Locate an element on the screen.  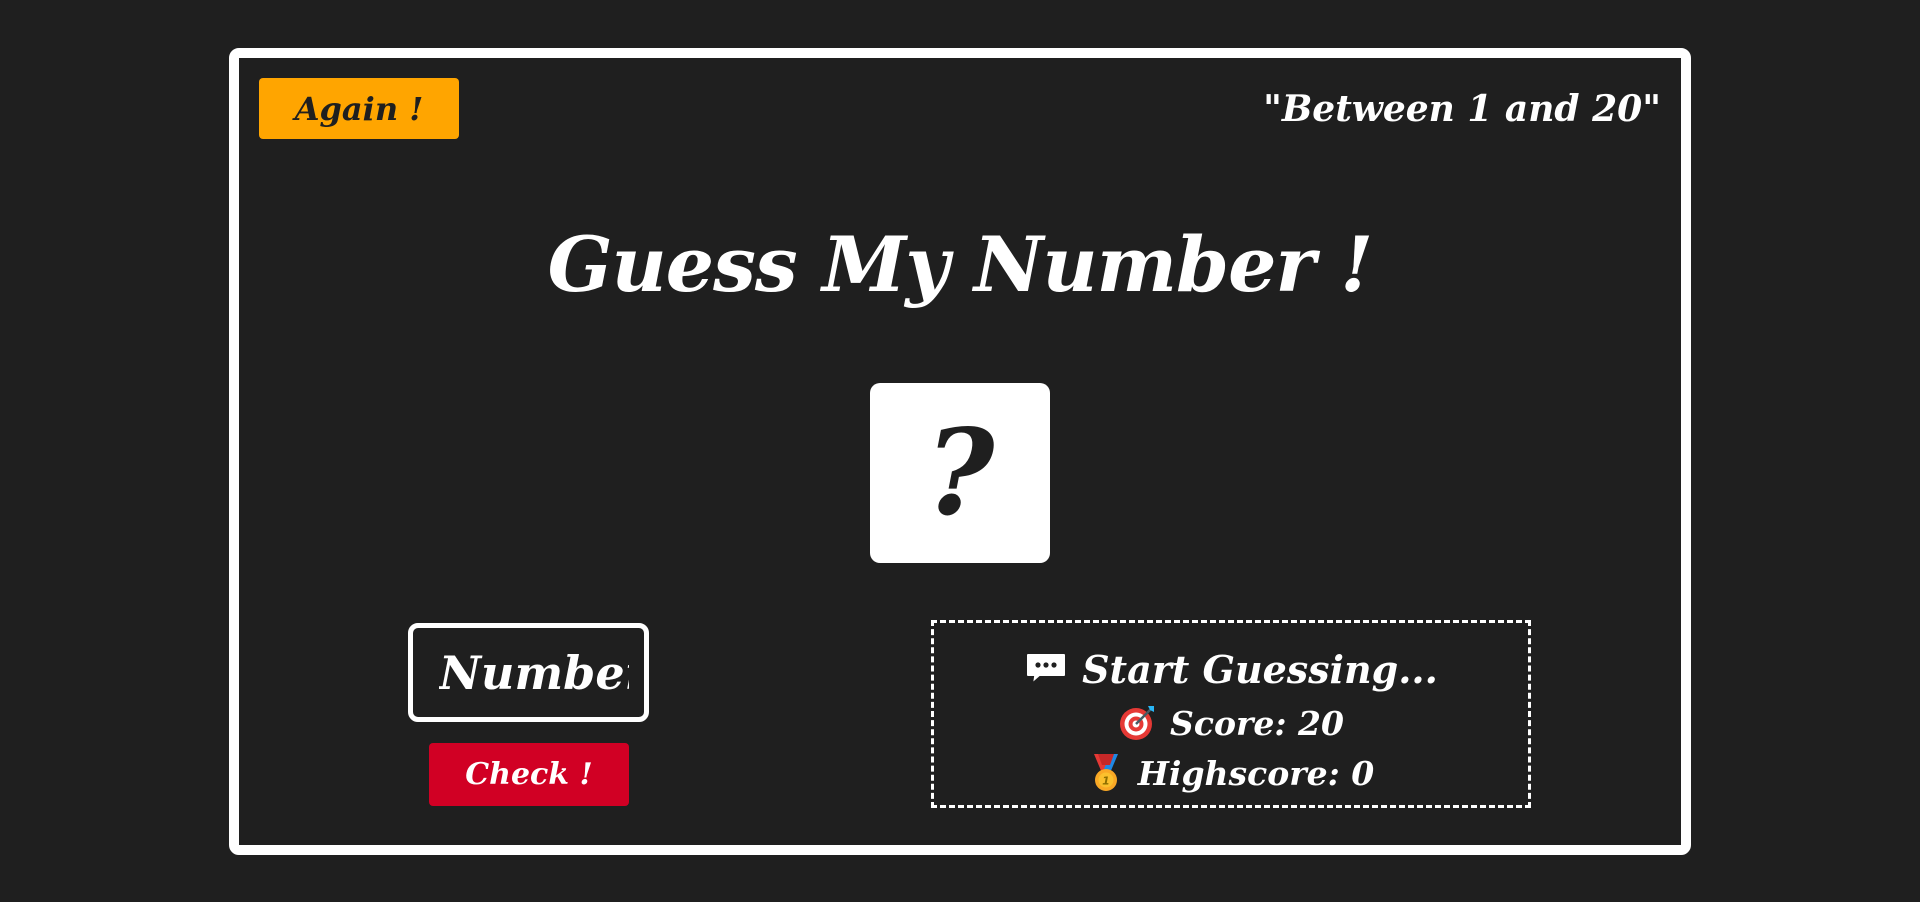
svg-text: 1 is located at coordinates (1106, 781).